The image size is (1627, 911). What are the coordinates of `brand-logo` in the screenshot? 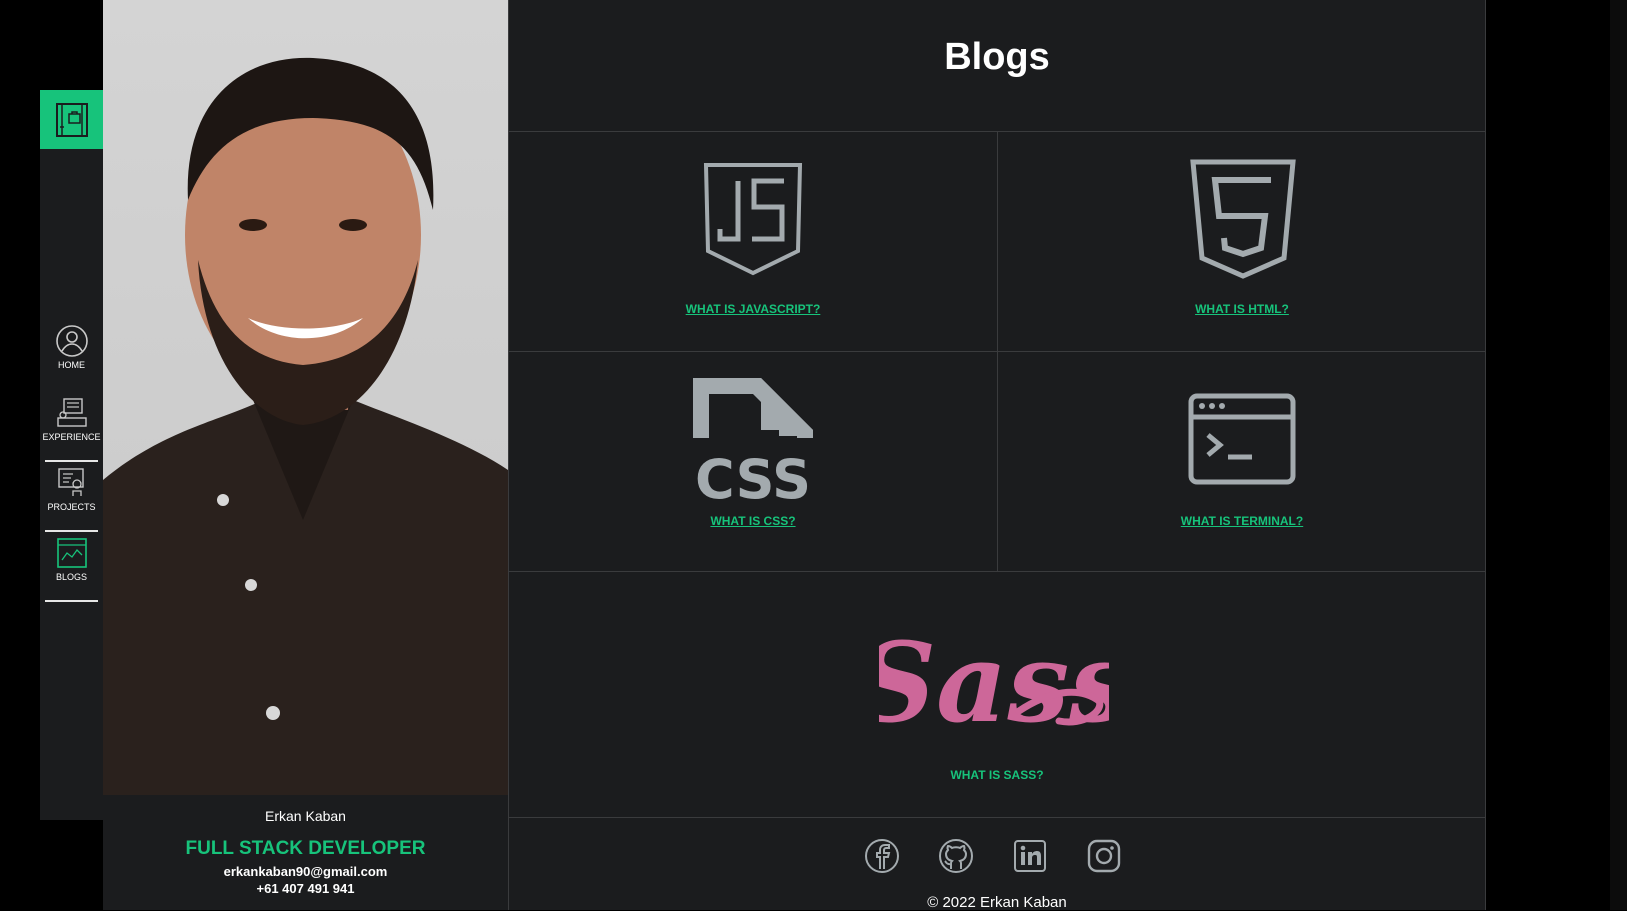 It's located at (71, 119).